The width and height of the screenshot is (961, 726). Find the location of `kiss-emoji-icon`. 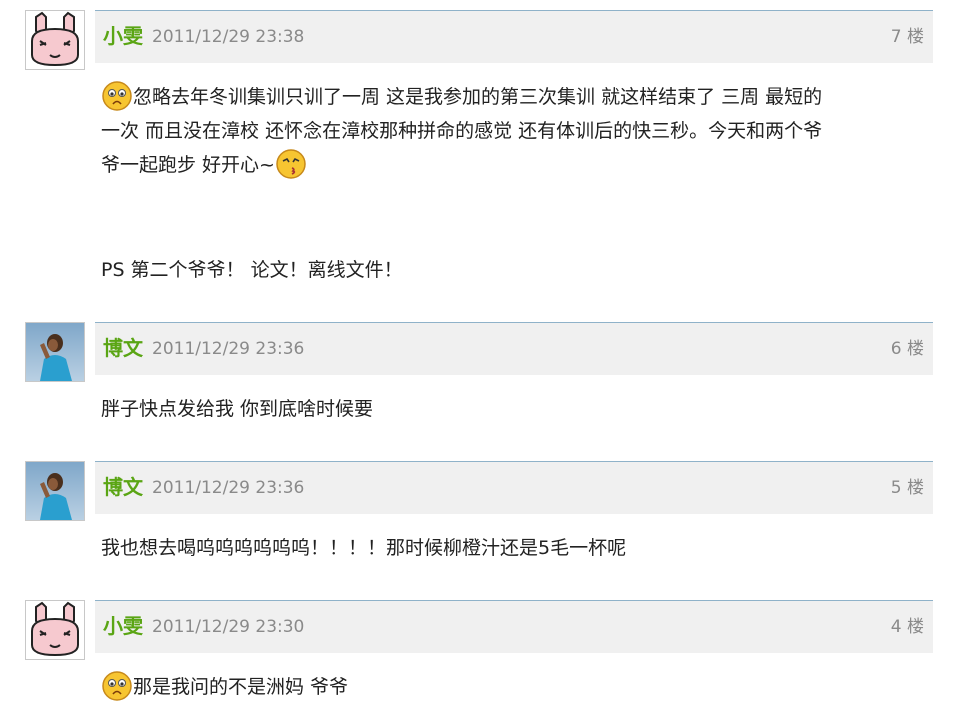

kiss-emoji-icon is located at coordinates (291, 164).